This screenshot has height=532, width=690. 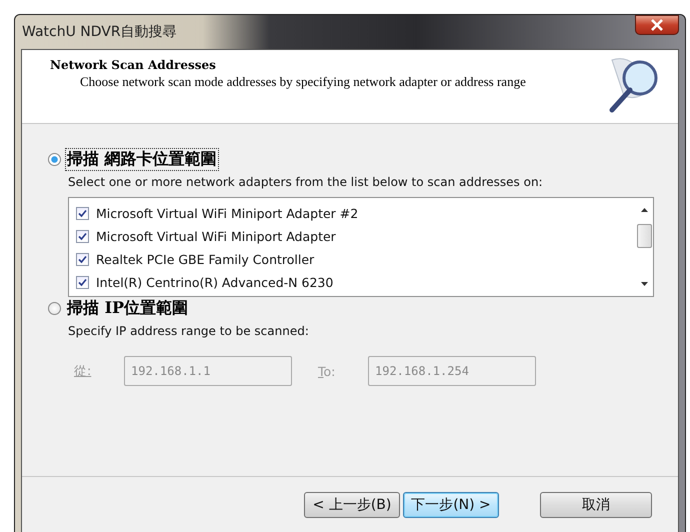 I want to click on adapter-name: Intel(R) Centrino(R) Advanced-N 6230, so click(x=215, y=282).